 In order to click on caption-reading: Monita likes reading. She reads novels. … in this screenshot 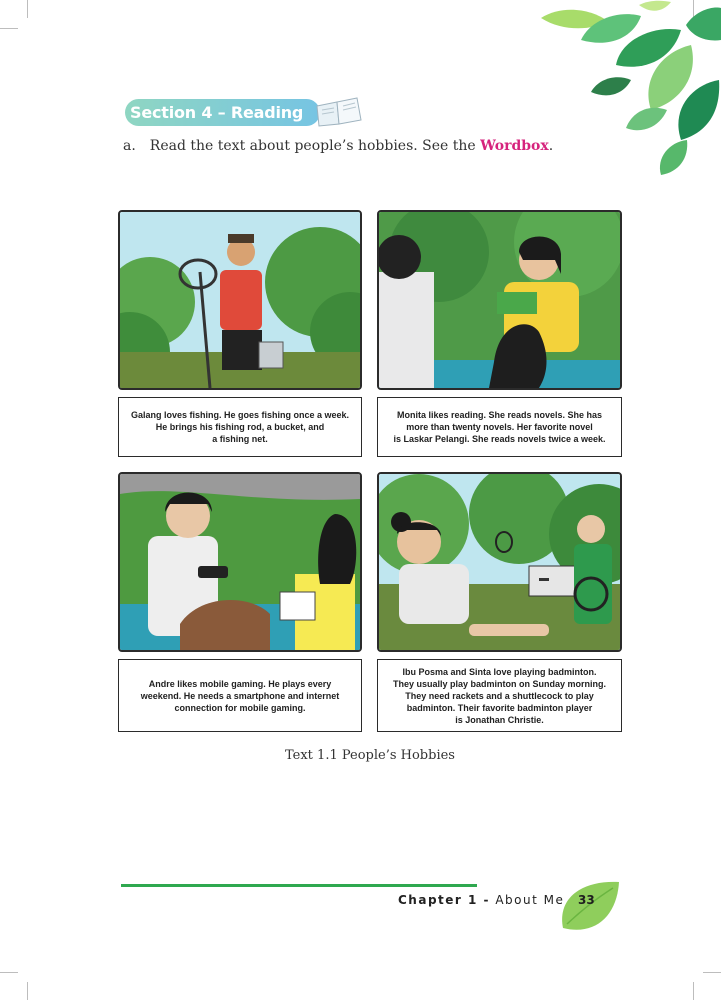, I will do `click(499, 427)`.